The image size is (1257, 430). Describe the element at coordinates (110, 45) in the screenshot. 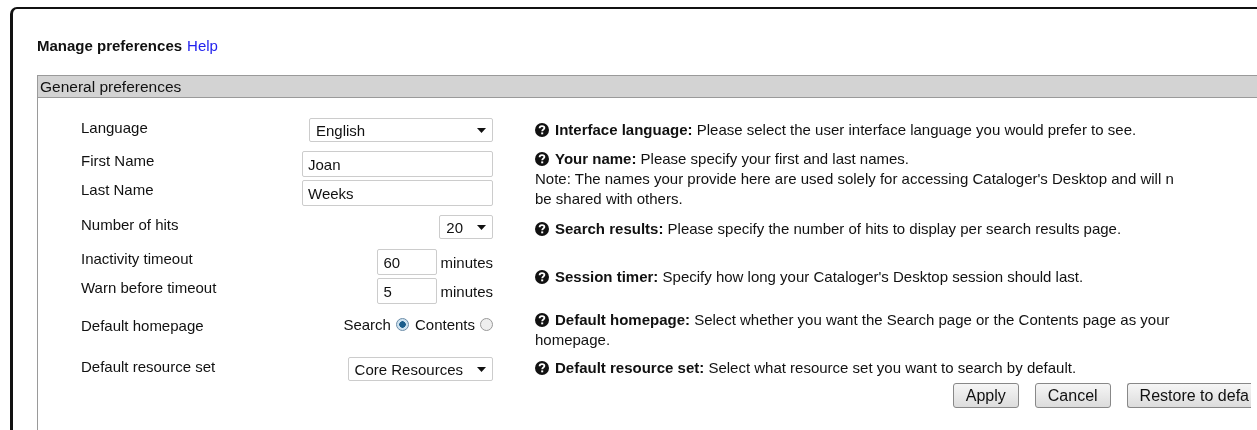

I see `page-title: Manage preferences` at that location.